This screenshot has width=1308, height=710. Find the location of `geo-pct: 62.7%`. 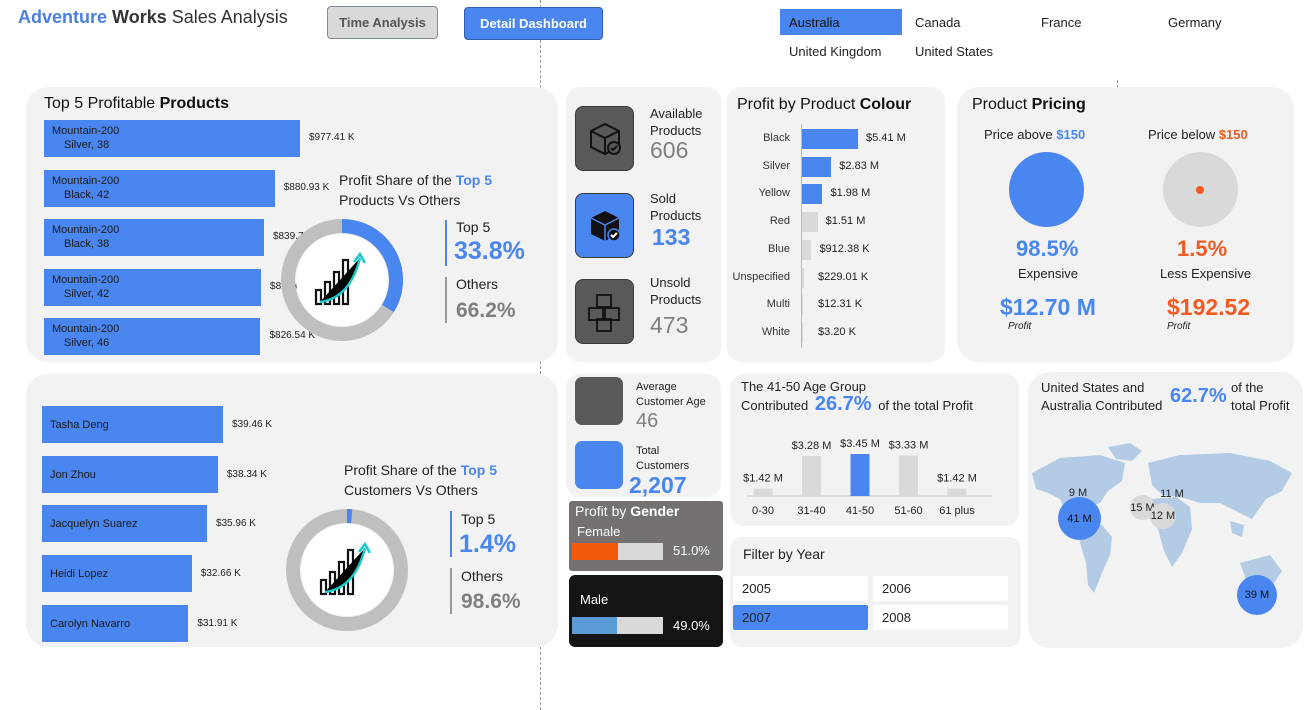

geo-pct: 62.7% is located at coordinates (1198, 396).